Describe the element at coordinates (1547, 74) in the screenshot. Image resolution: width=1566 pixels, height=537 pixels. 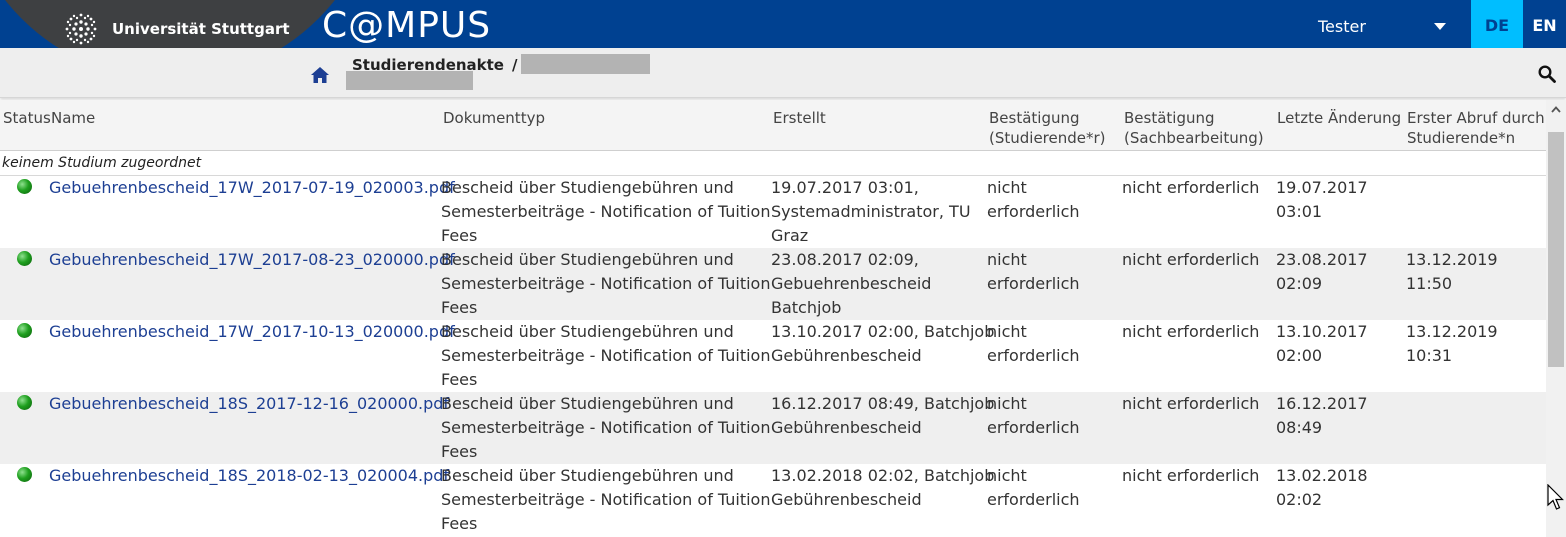
I see `search-icon` at that location.